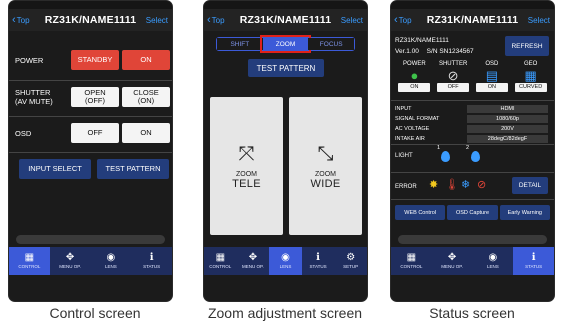 The width and height of the screenshot is (561, 323). I want to click on info-row-signal: SIGNAL FORMAT 1080/60p, so click(472, 118).